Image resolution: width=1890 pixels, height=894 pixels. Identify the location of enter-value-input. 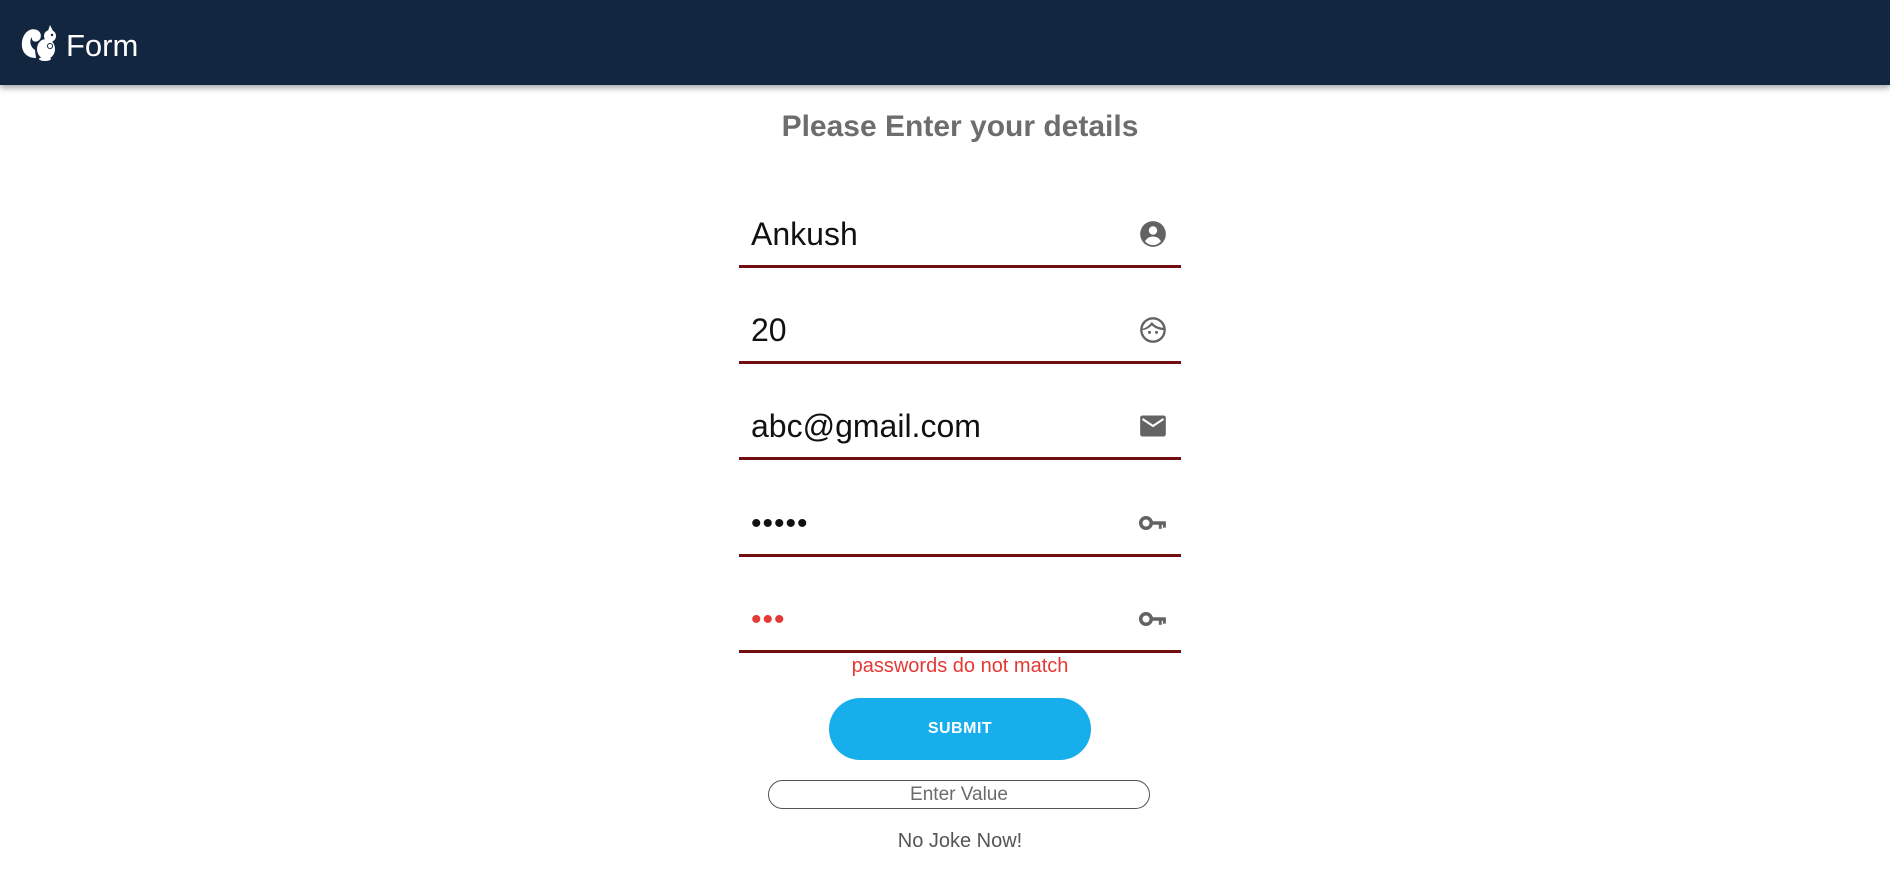
(959, 794).